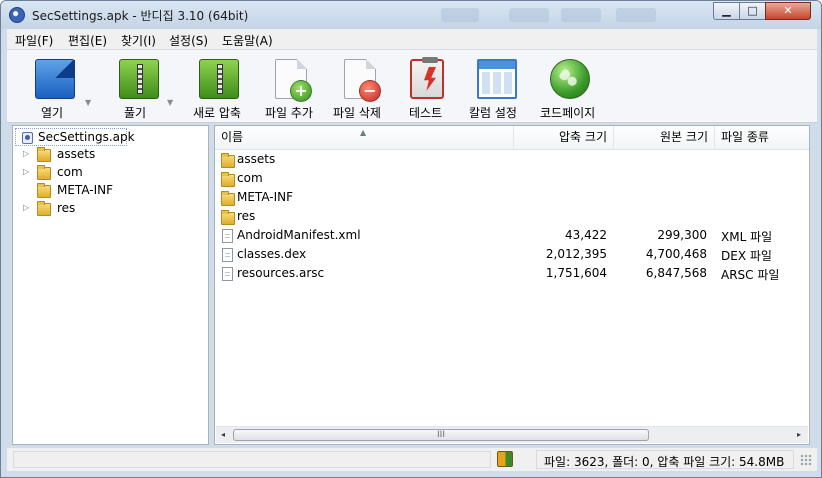  I want to click on new-archive-icon, so click(219, 79).